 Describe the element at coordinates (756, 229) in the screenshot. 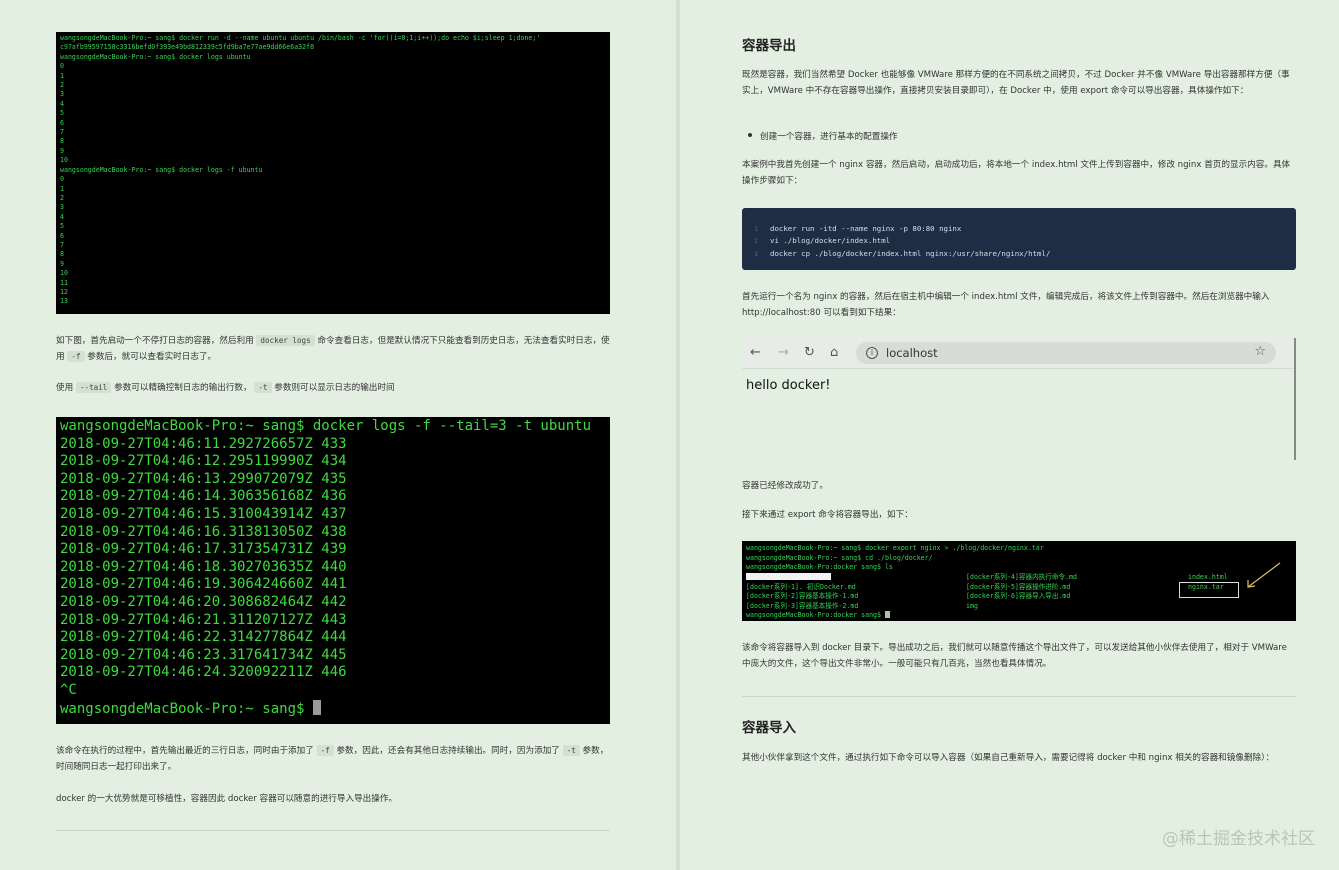

I see `line-number: 1` at that location.